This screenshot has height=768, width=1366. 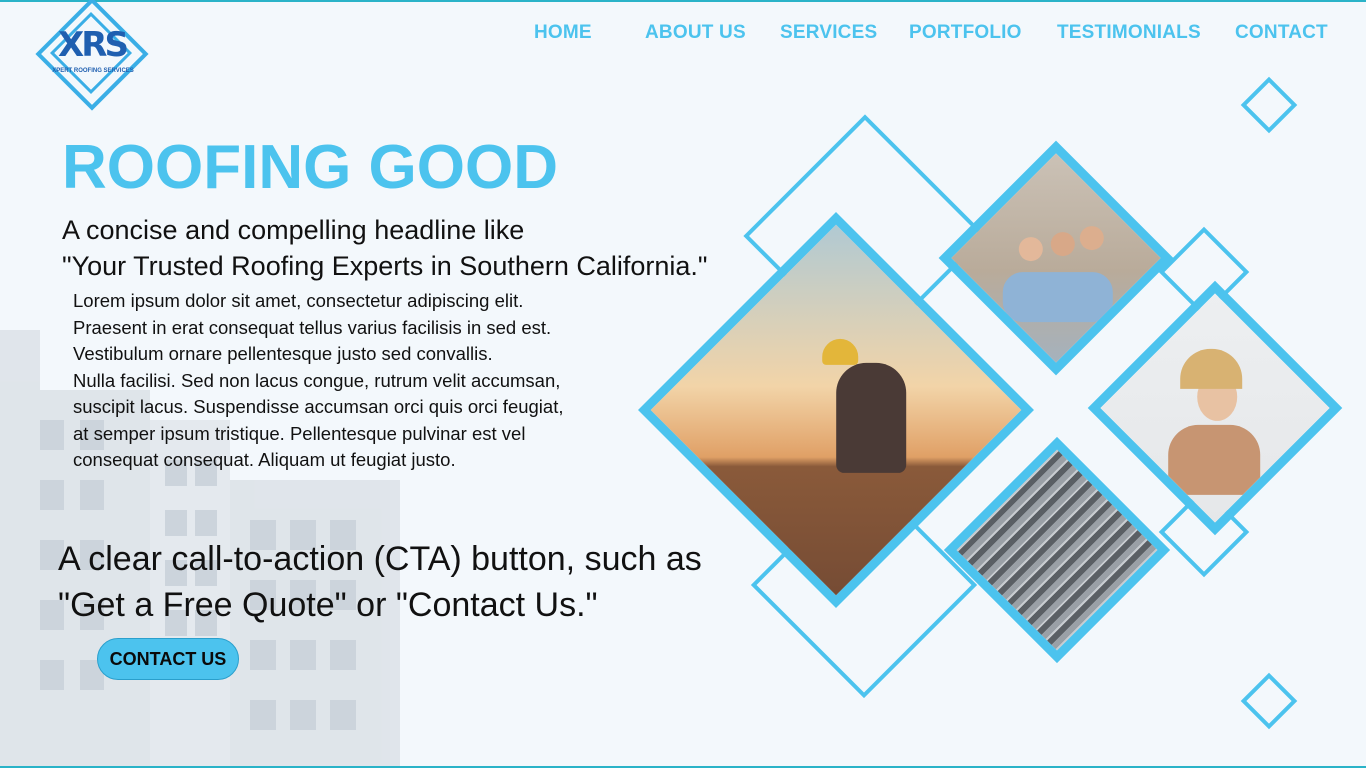 What do you see at coordinates (563, 33) in the screenshot?
I see `nav-home: HOME` at bounding box center [563, 33].